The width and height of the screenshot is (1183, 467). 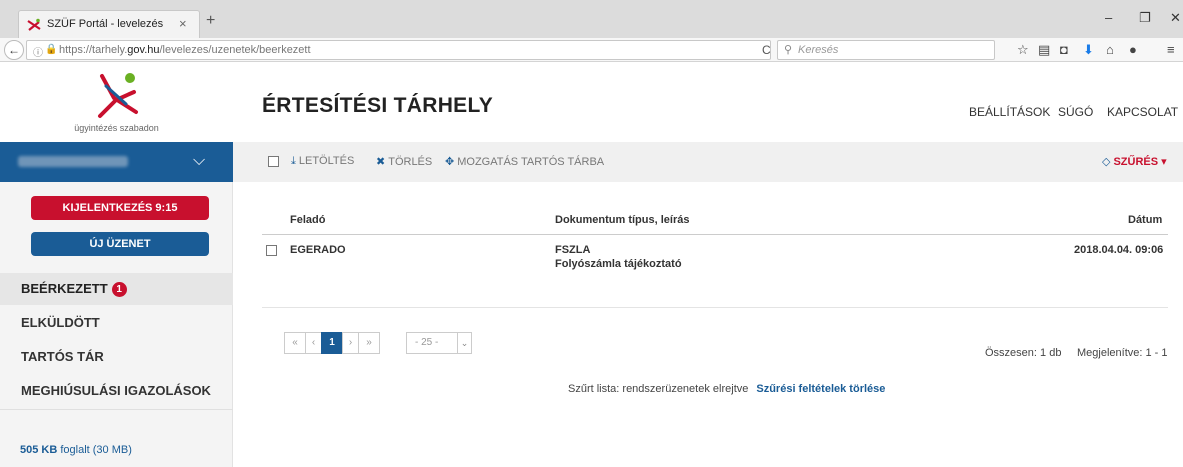 I want to click on table-bottom-divider, so click(x=715, y=307).